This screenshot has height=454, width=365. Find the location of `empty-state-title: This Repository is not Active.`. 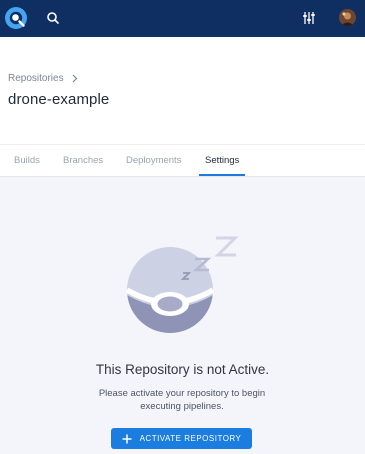

empty-state-title: This Repository is not Active. is located at coordinates (182, 369).